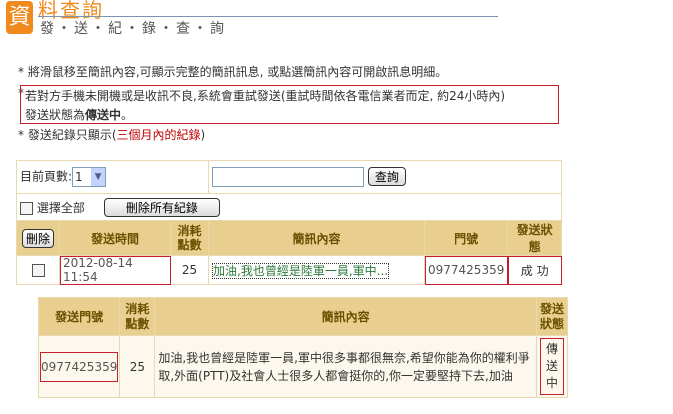  Describe the element at coordinates (316, 238) in the screenshot. I see `header-content: 簡訊內容` at that location.